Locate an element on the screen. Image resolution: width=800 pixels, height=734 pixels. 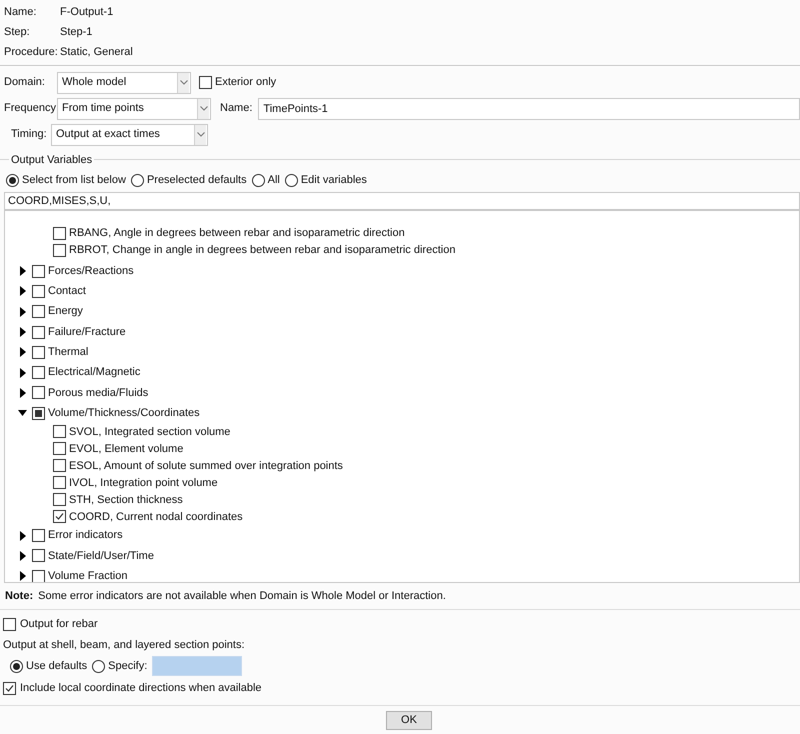
dropdown: Whole model is located at coordinates (124, 83).